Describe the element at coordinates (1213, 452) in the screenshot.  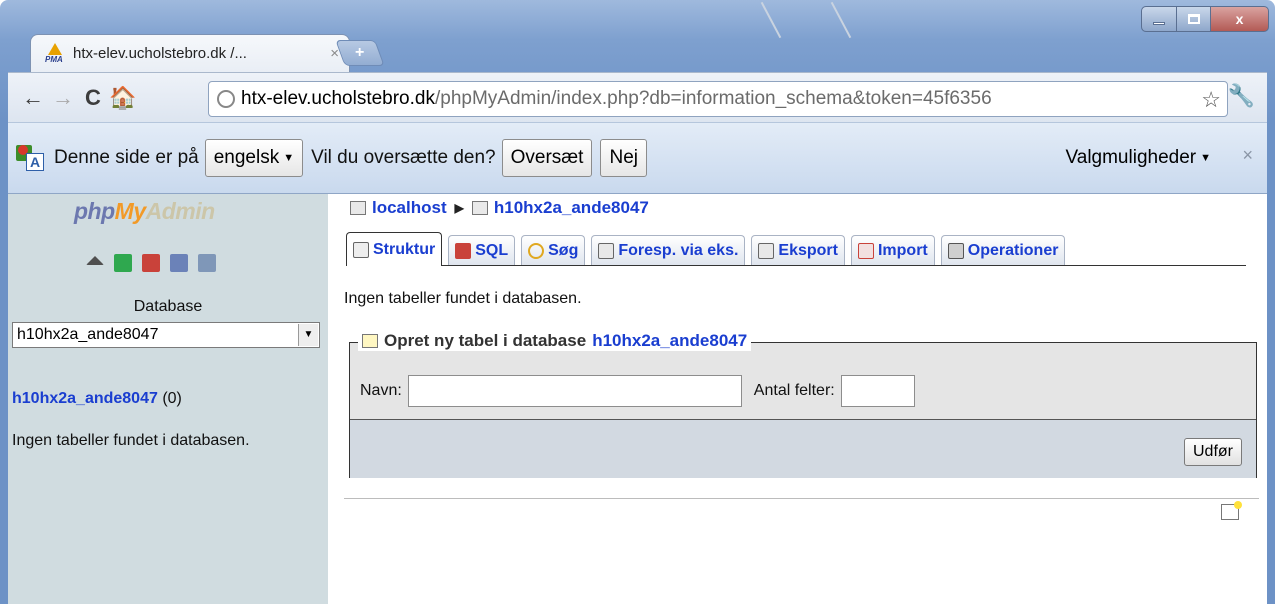
I see `go-button: Udfør` at that location.